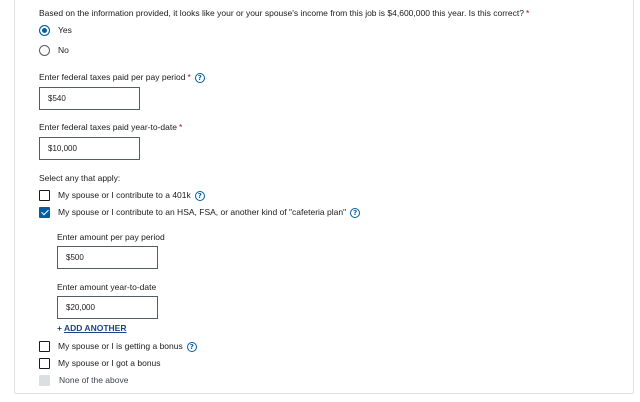 The height and width of the screenshot is (402, 640). I want to click on select-any-label: Select any that apply:, so click(80, 178).